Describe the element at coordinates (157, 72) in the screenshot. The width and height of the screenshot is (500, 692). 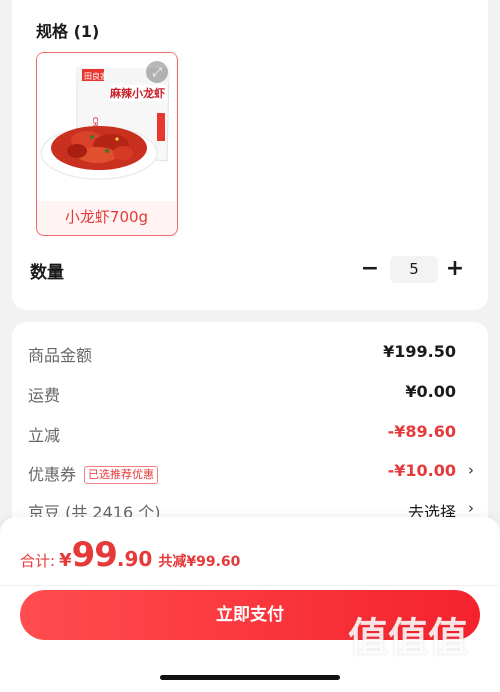
I see `zoom-icon: ⤢` at that location.